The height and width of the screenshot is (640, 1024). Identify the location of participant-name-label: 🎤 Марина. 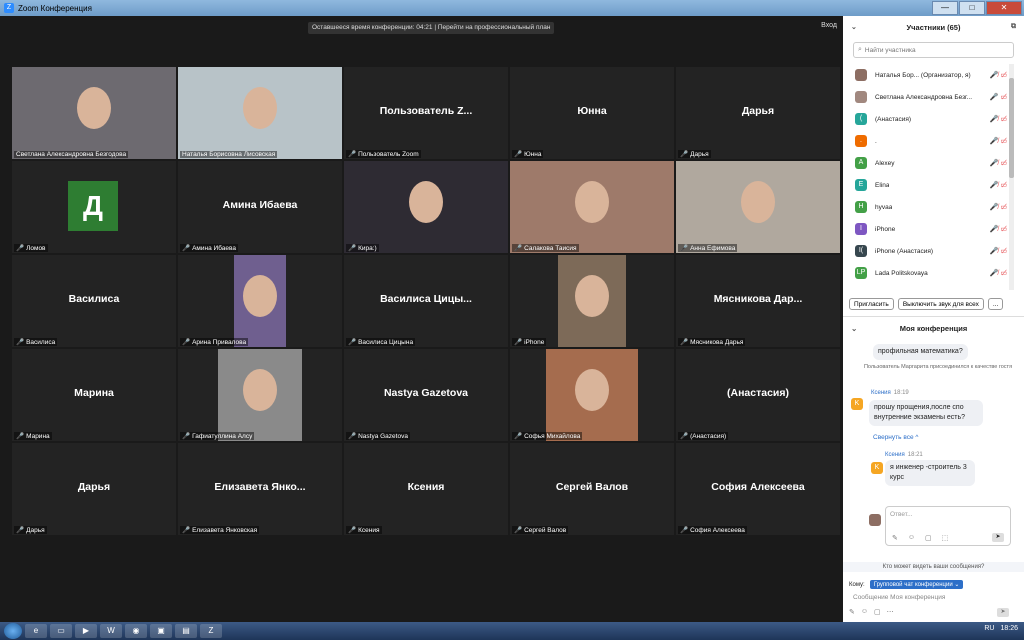
(33, 436).